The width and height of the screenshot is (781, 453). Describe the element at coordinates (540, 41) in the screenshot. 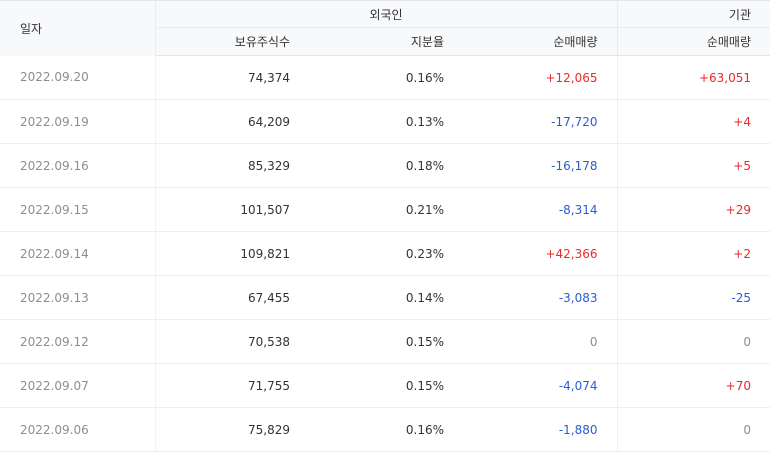

I see `column-header-foreign-net: 순매매량` at that location.